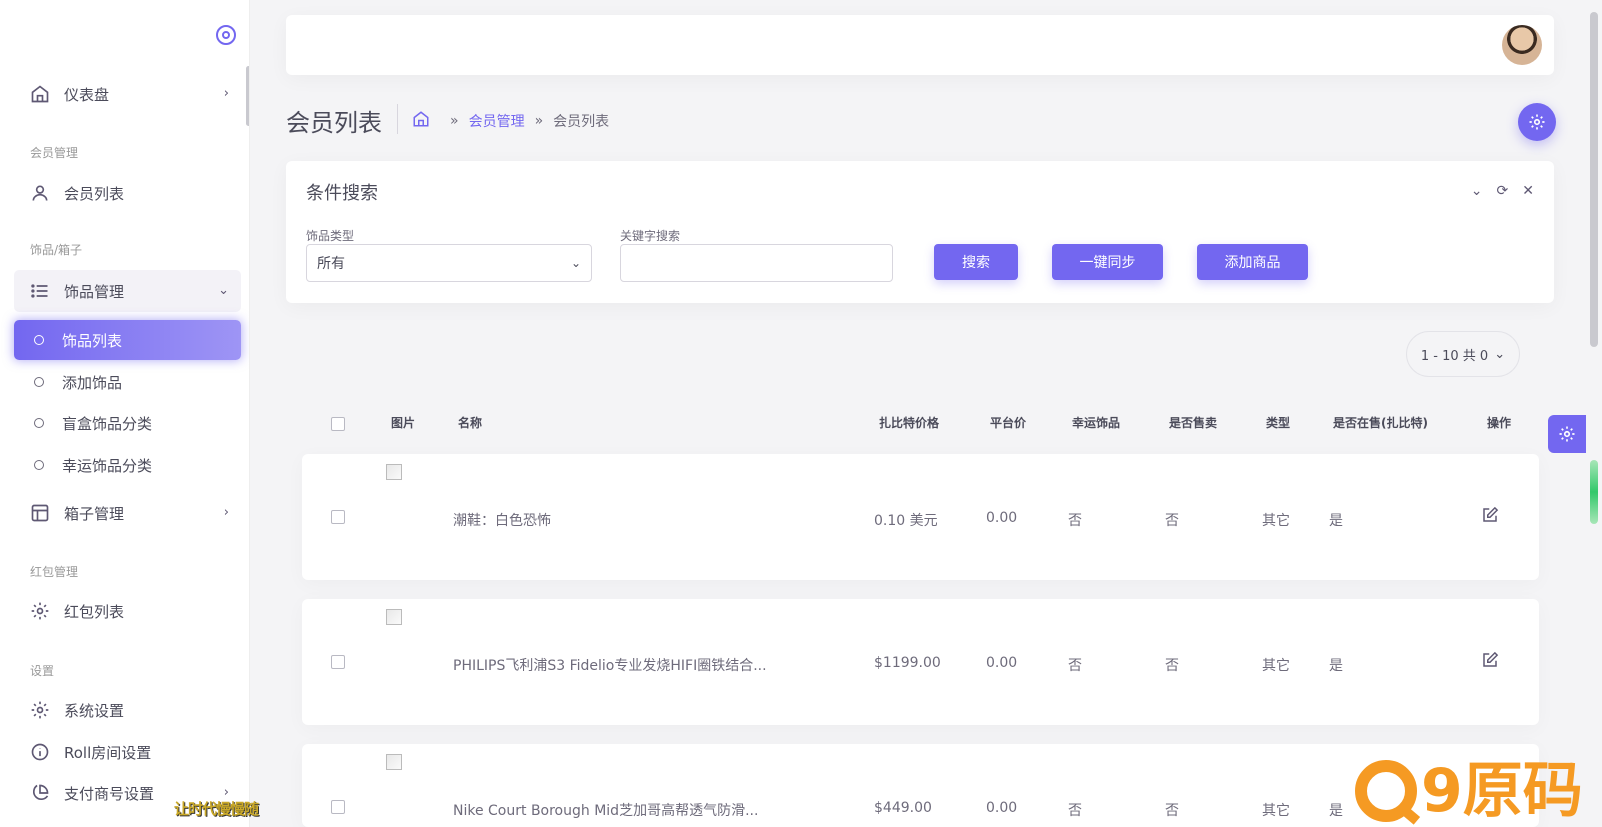 The image size is (1602, 827). I want to click on keyword-input, so click(756, 263).